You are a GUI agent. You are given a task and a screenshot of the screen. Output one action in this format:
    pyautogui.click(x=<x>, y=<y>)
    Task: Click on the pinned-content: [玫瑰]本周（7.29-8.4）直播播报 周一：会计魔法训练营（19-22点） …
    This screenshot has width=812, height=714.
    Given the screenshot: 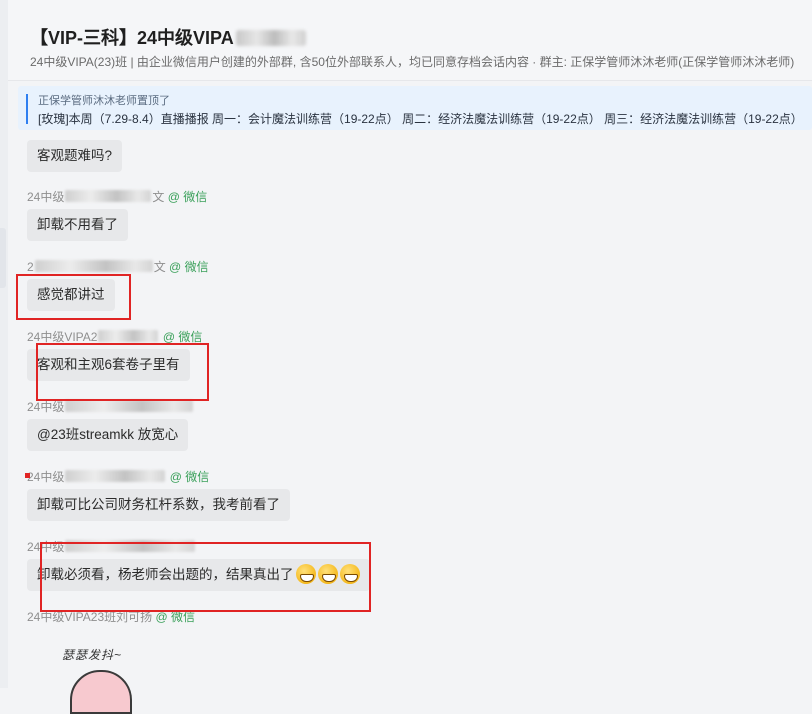 What is the action you would take?
    pyautogui.click(x=420, y=119)
    